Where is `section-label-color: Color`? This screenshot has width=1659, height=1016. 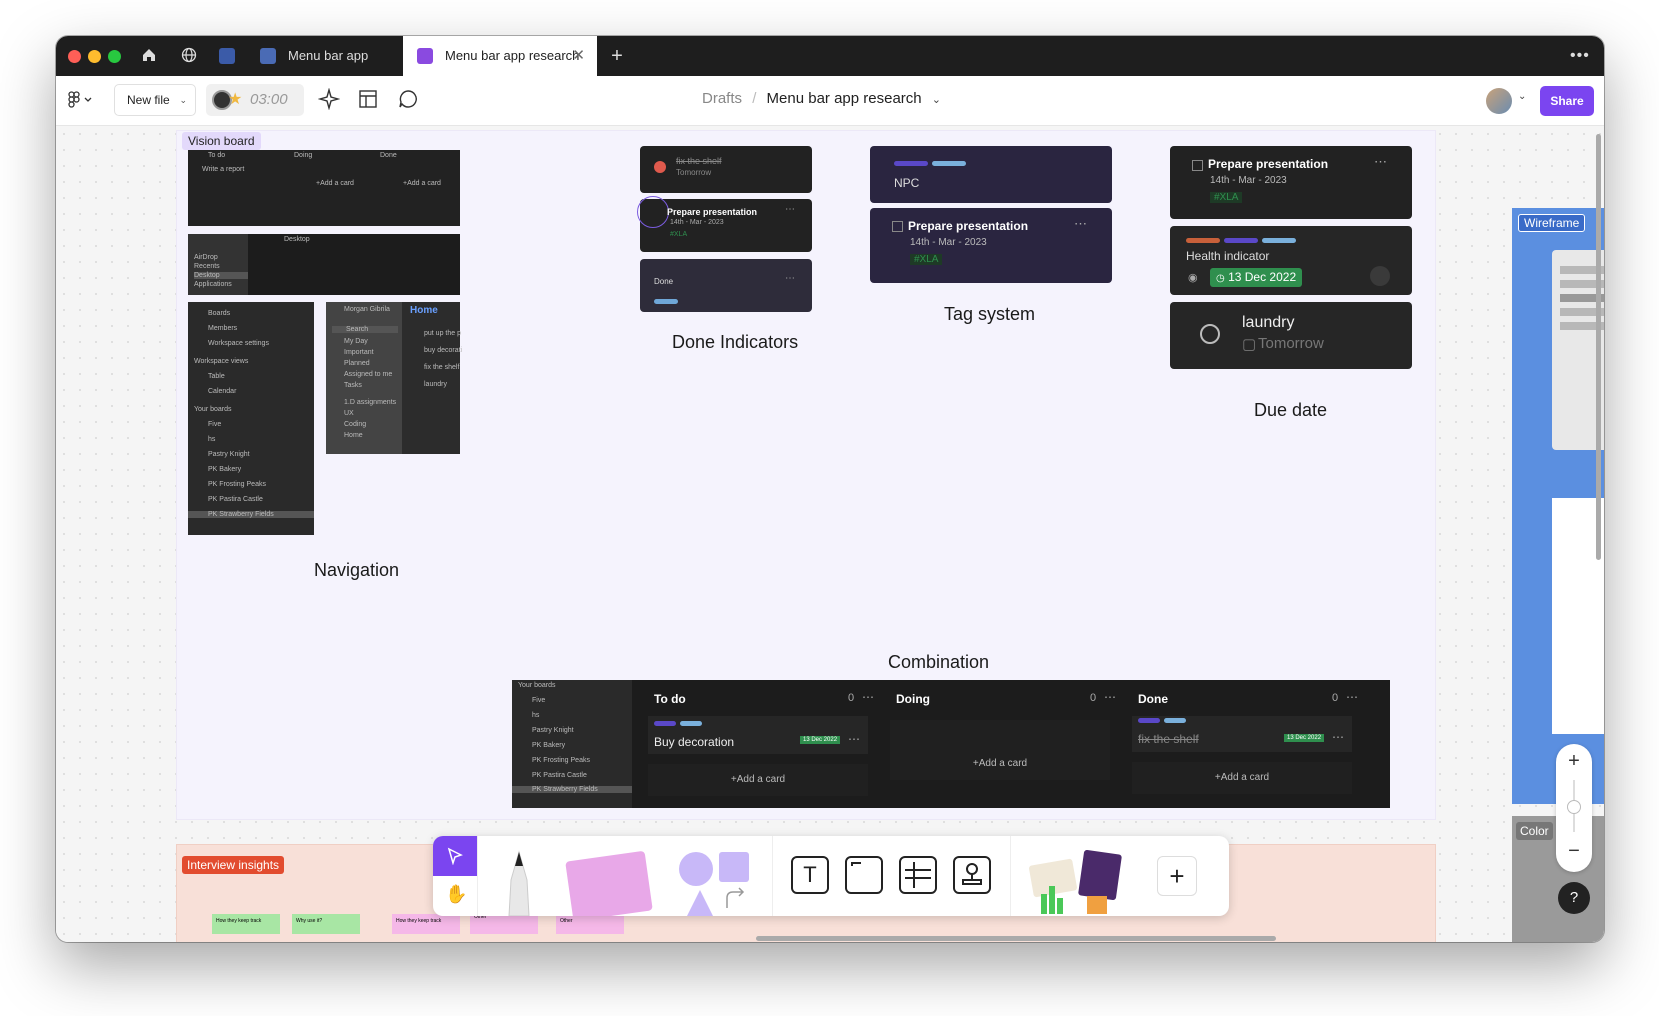
section-label-color: Color is located at coordinates (1534, 831).